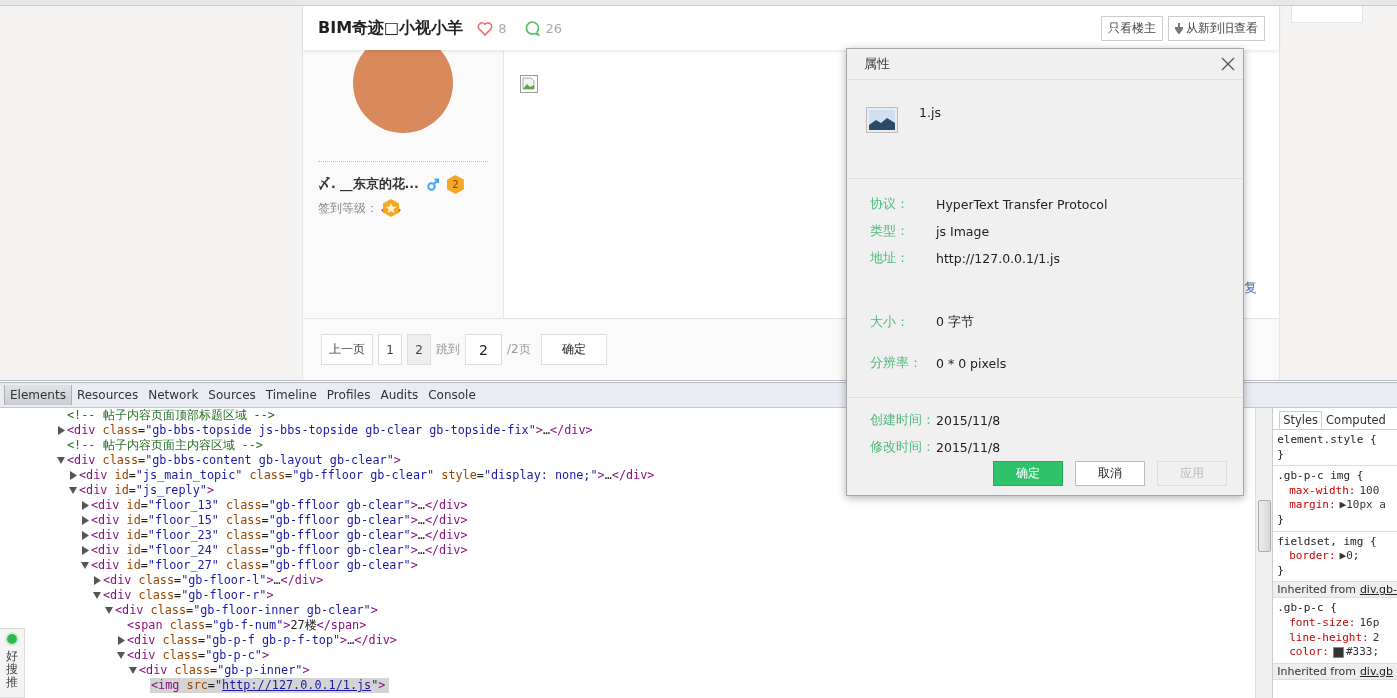 Image resolution: width=1397 pixels, height=698 pixels. I want to click on code-line: <div class="gb-floor-r">, so click(190, 595).